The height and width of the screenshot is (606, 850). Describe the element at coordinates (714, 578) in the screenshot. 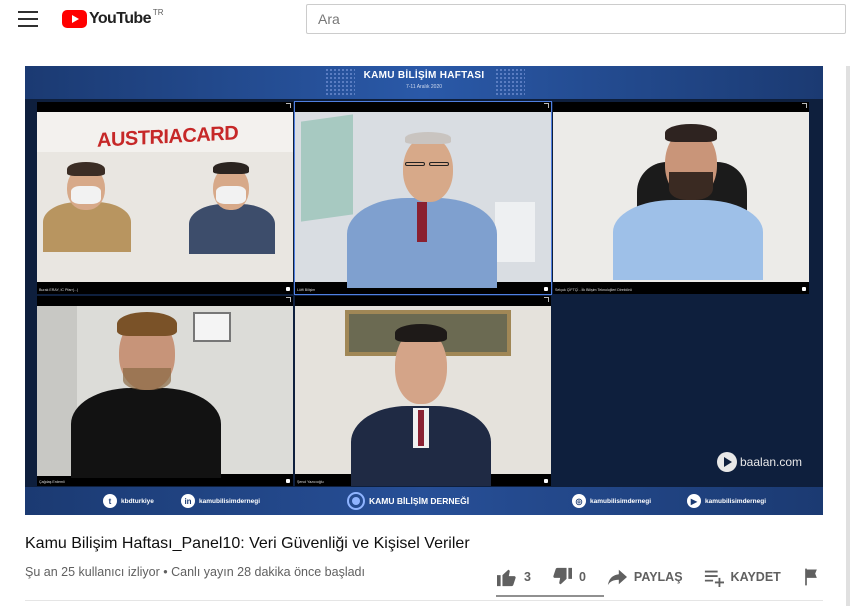

I see `playlist-add-icon` at that location.